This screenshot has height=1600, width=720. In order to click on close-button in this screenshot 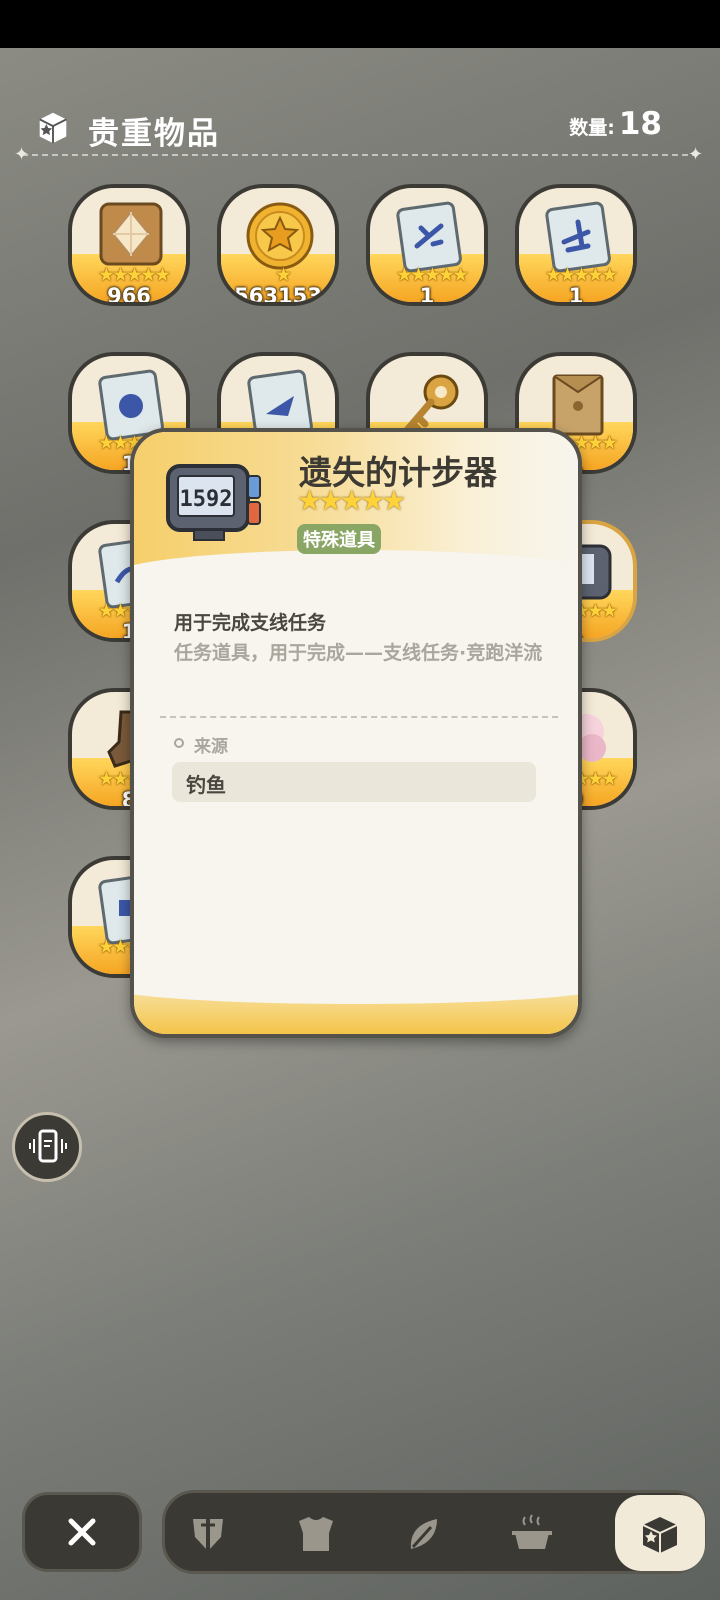, I will do `click(82, 1532)`.